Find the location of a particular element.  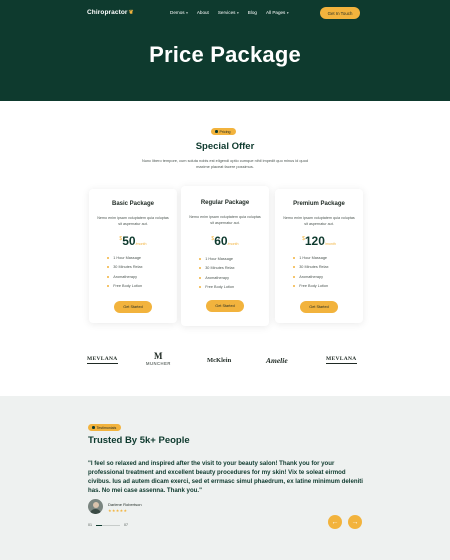

brand-monogram: M is located at coordinates (158, 356).